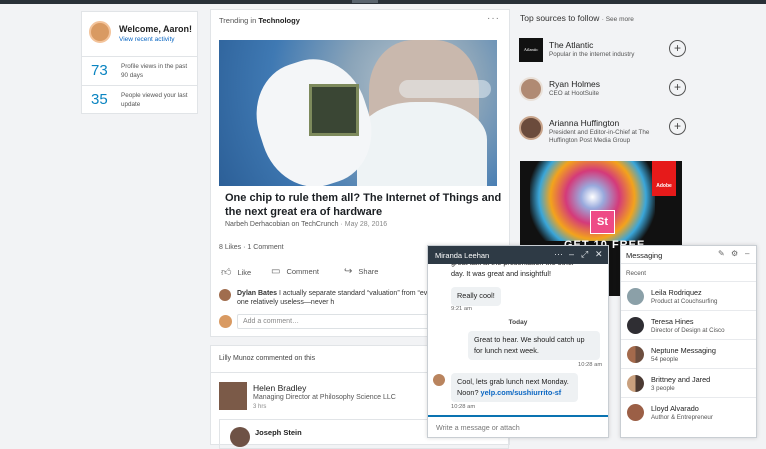 The height and width of the screenshot is (449, 766). Describe the element at coordinates (599, 254) in the screenshot. I see `close-icon: ✕` at that location.